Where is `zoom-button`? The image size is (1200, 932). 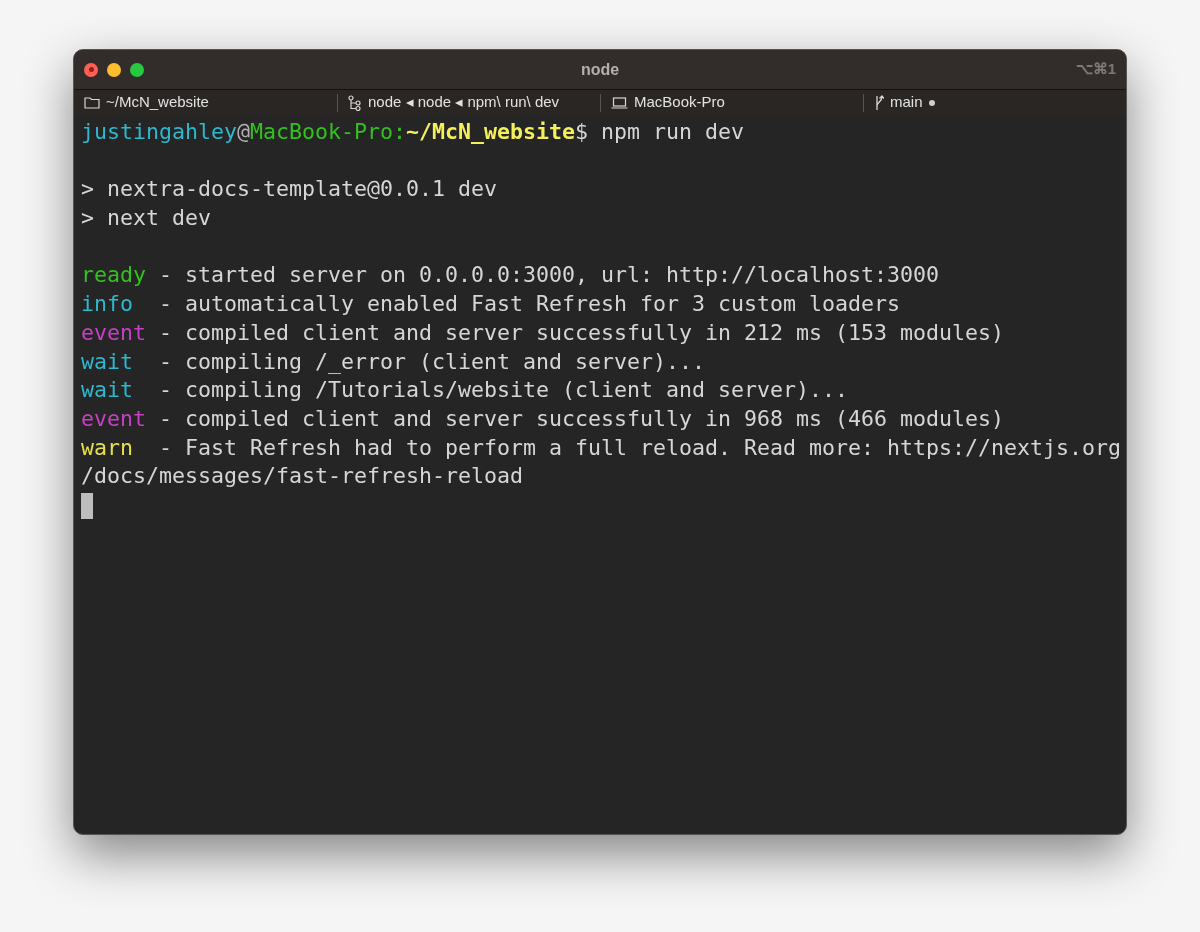
zoom-button is located at coordinates (137, 69).